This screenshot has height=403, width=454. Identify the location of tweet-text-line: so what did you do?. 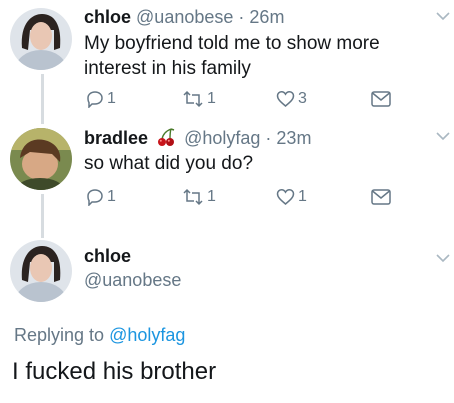
(169, 163).